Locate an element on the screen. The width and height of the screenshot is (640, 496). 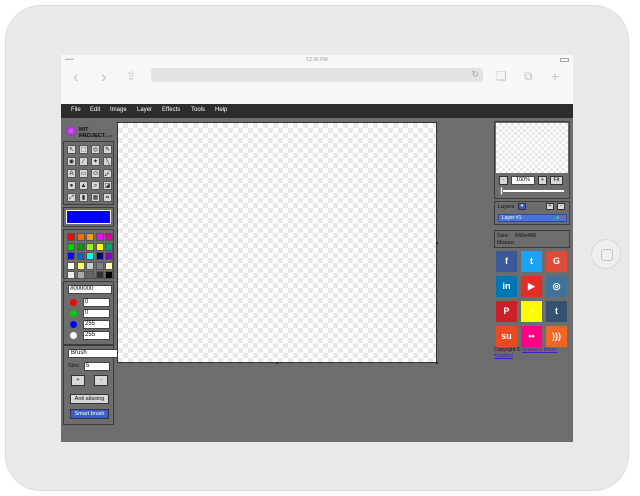
menu-help: Help is located at coordinates (221, 110).